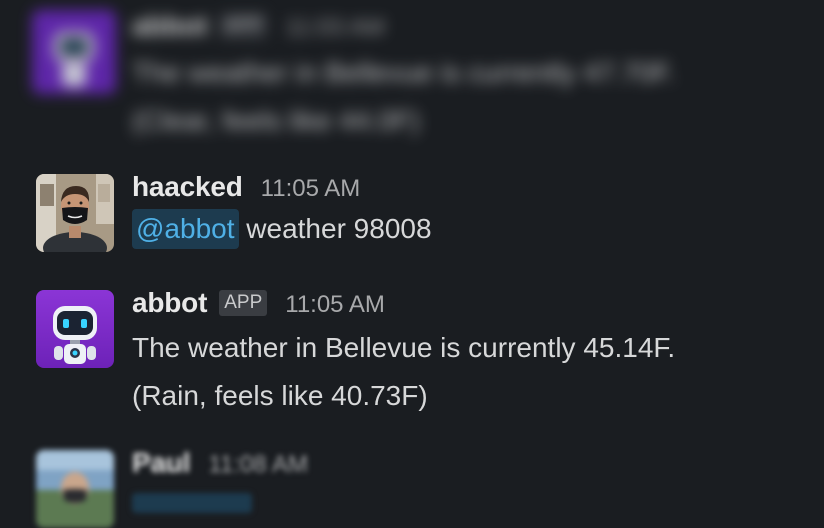 This screenshot has width=824, height=528. Describe the element at coordinates (187, 187) in the screenshot. I see `message-author: haacked` at that location.